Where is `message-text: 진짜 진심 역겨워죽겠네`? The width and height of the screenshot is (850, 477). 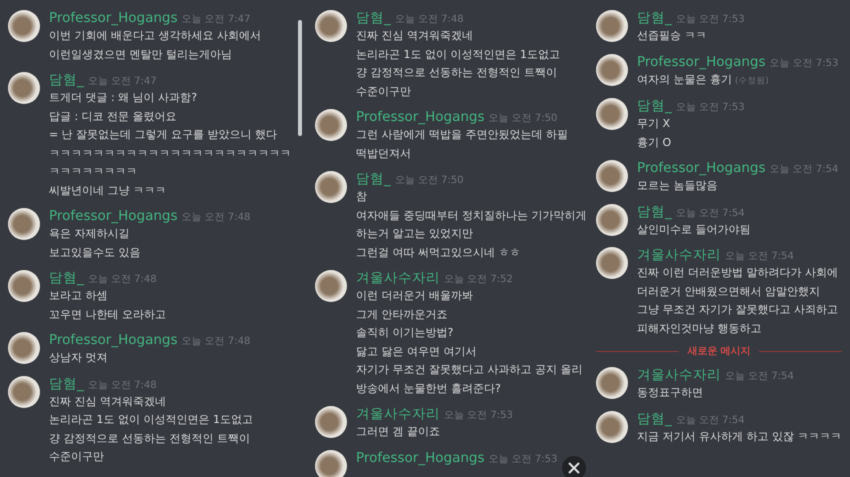 message-text: 진짜 진심 역겨워죽겠네 is located at coordinates (107, 401).